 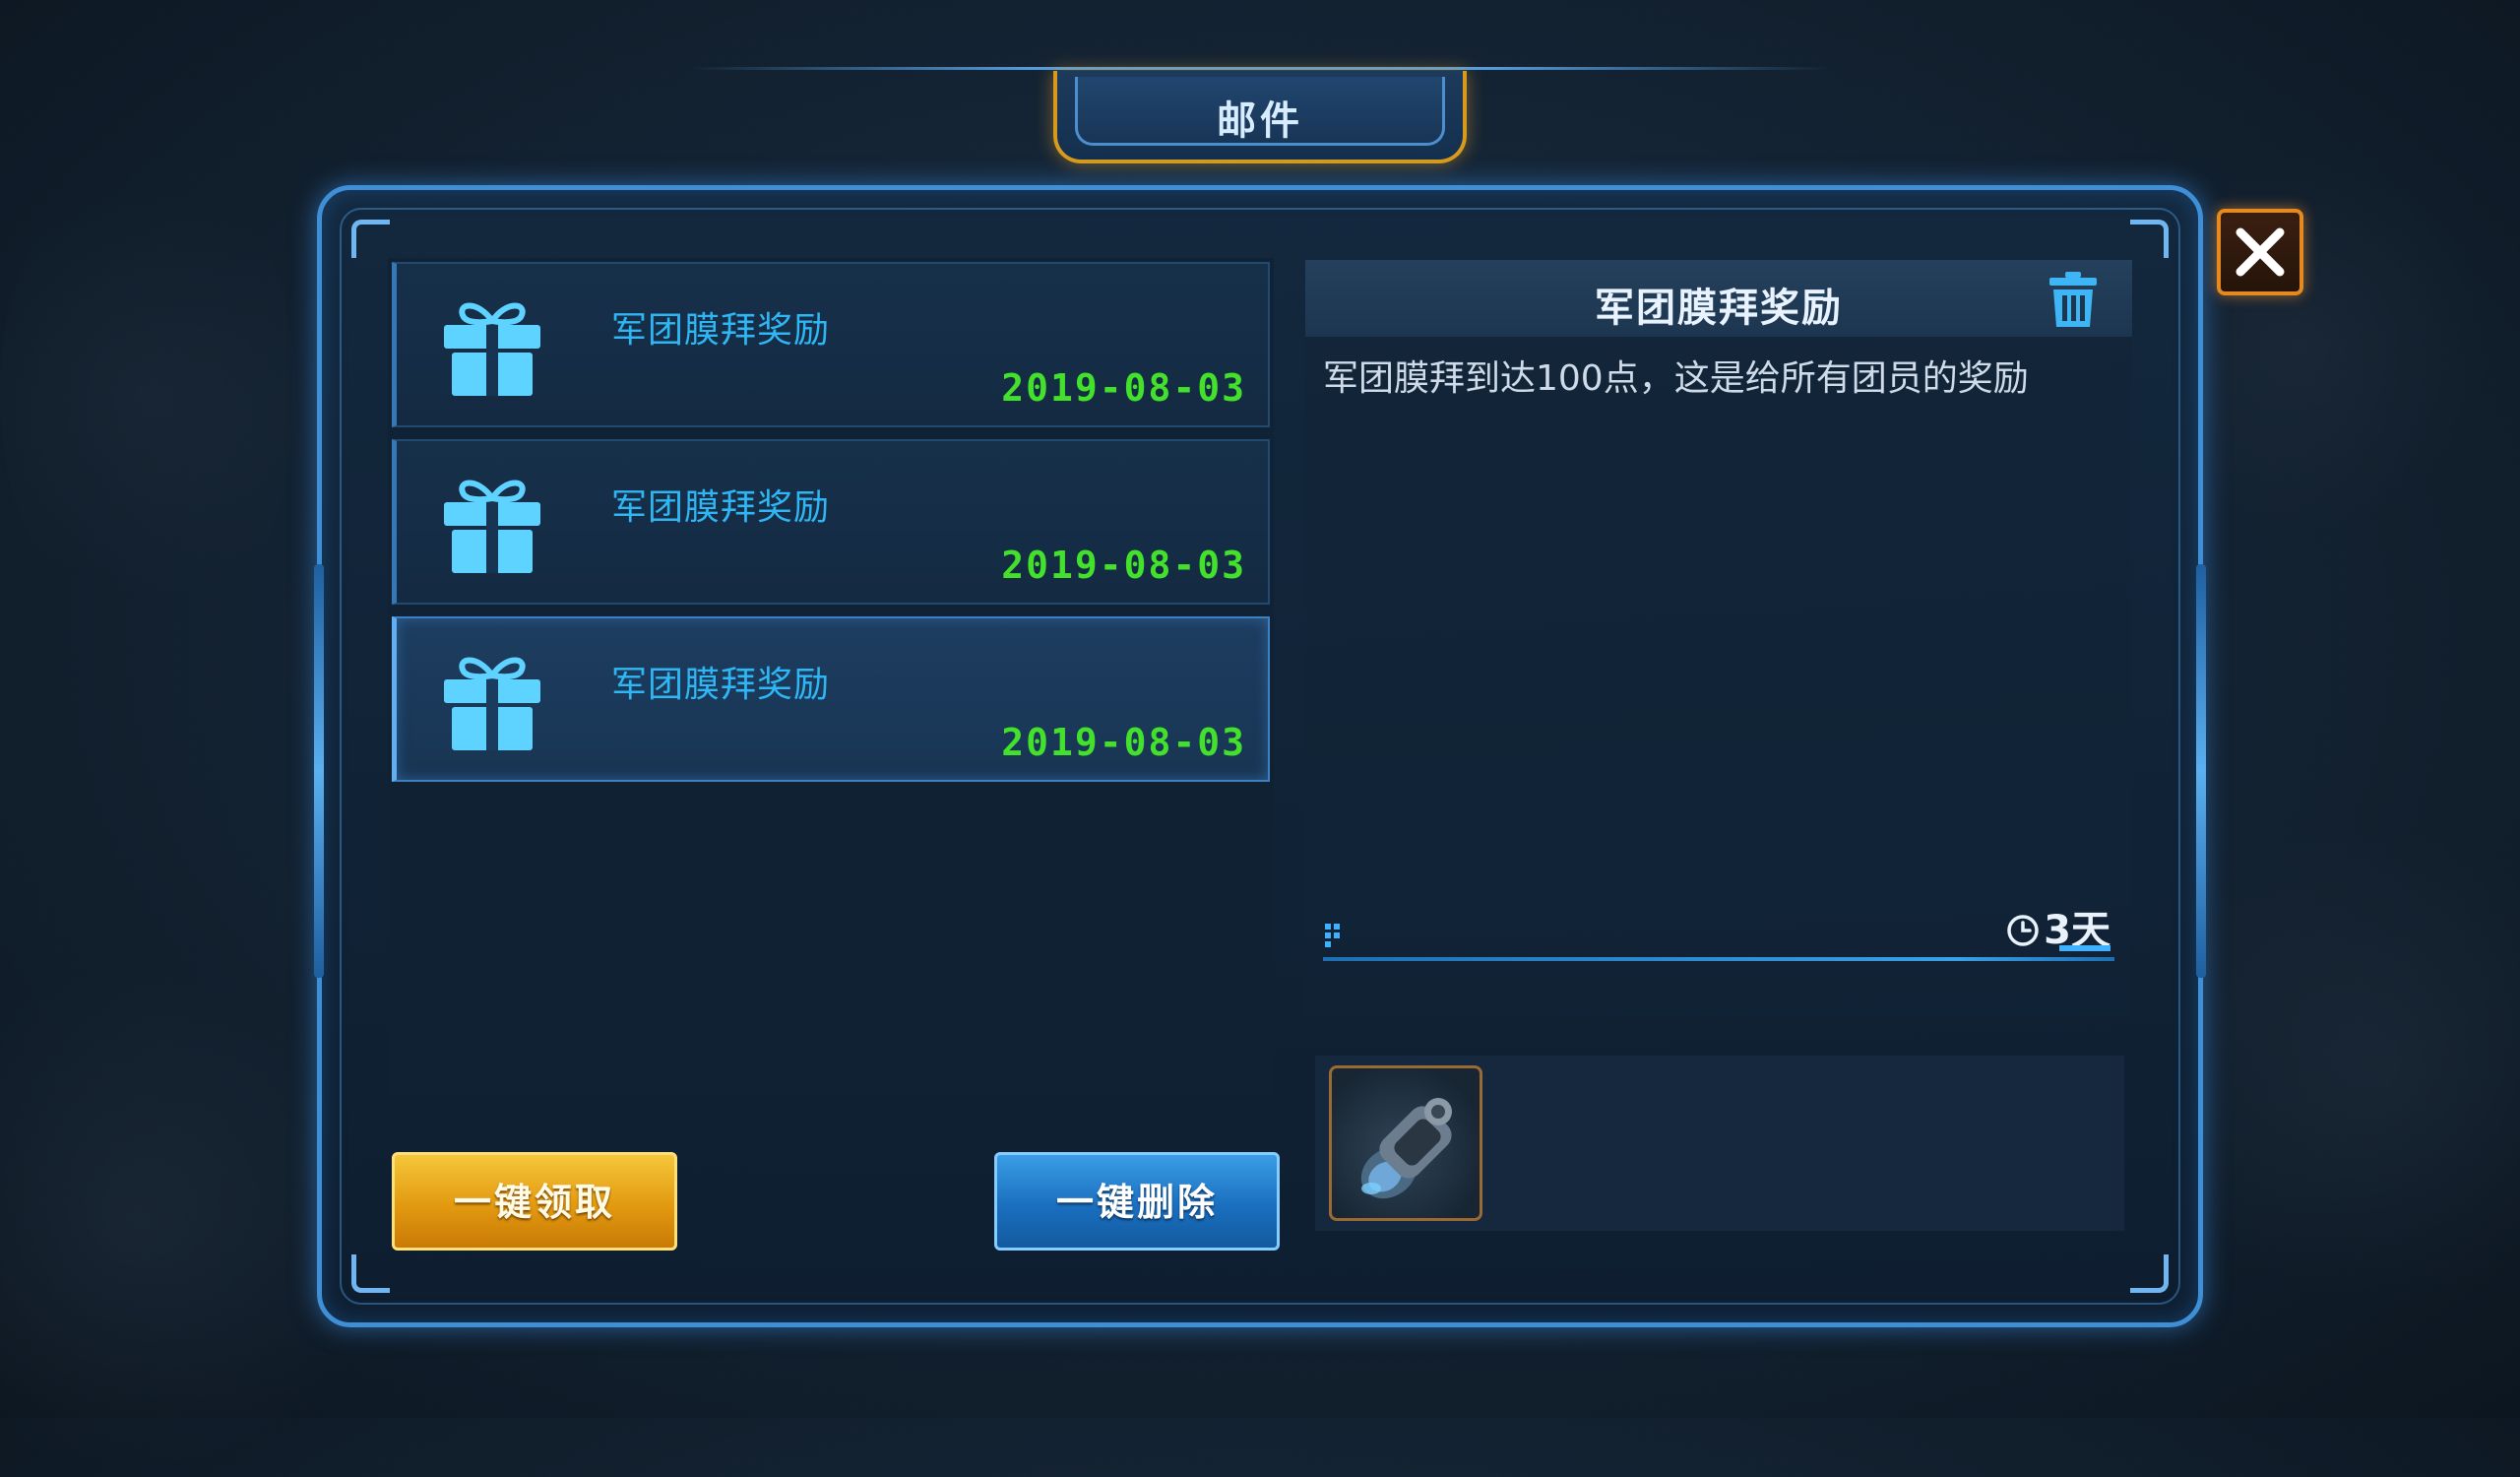 What do you see at coordinates (534, 1202) in the screenshot?
I see `claim-all-button: 一键领取` at bounding box center [534, 1202].